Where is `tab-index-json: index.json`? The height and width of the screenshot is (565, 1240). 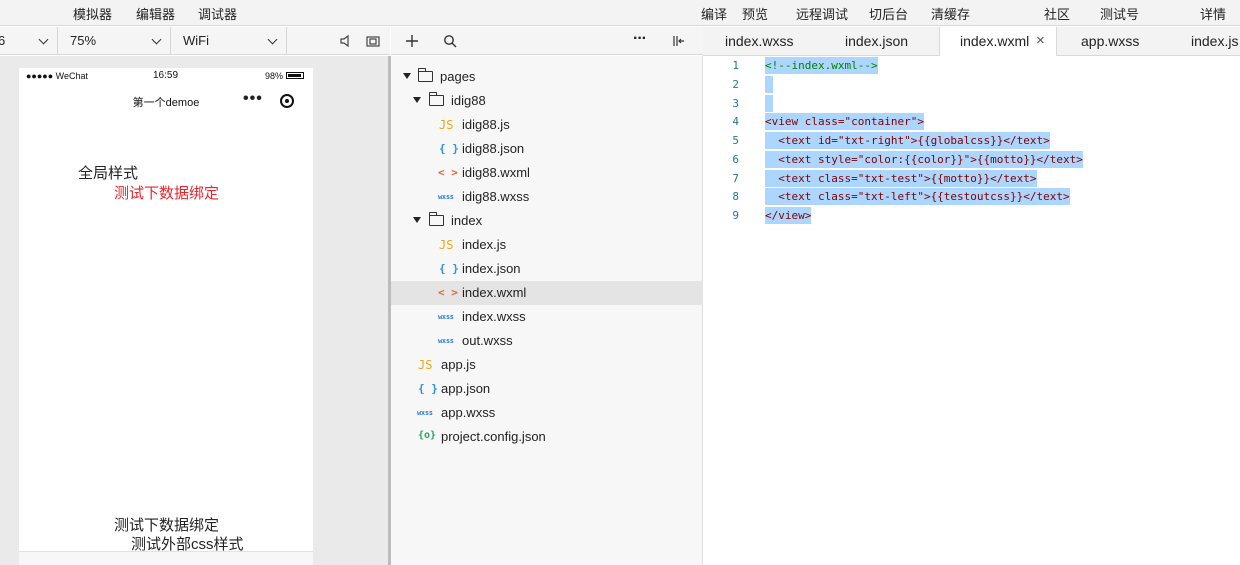 tab-index-json: index.json is located at coordinates (880, 41).